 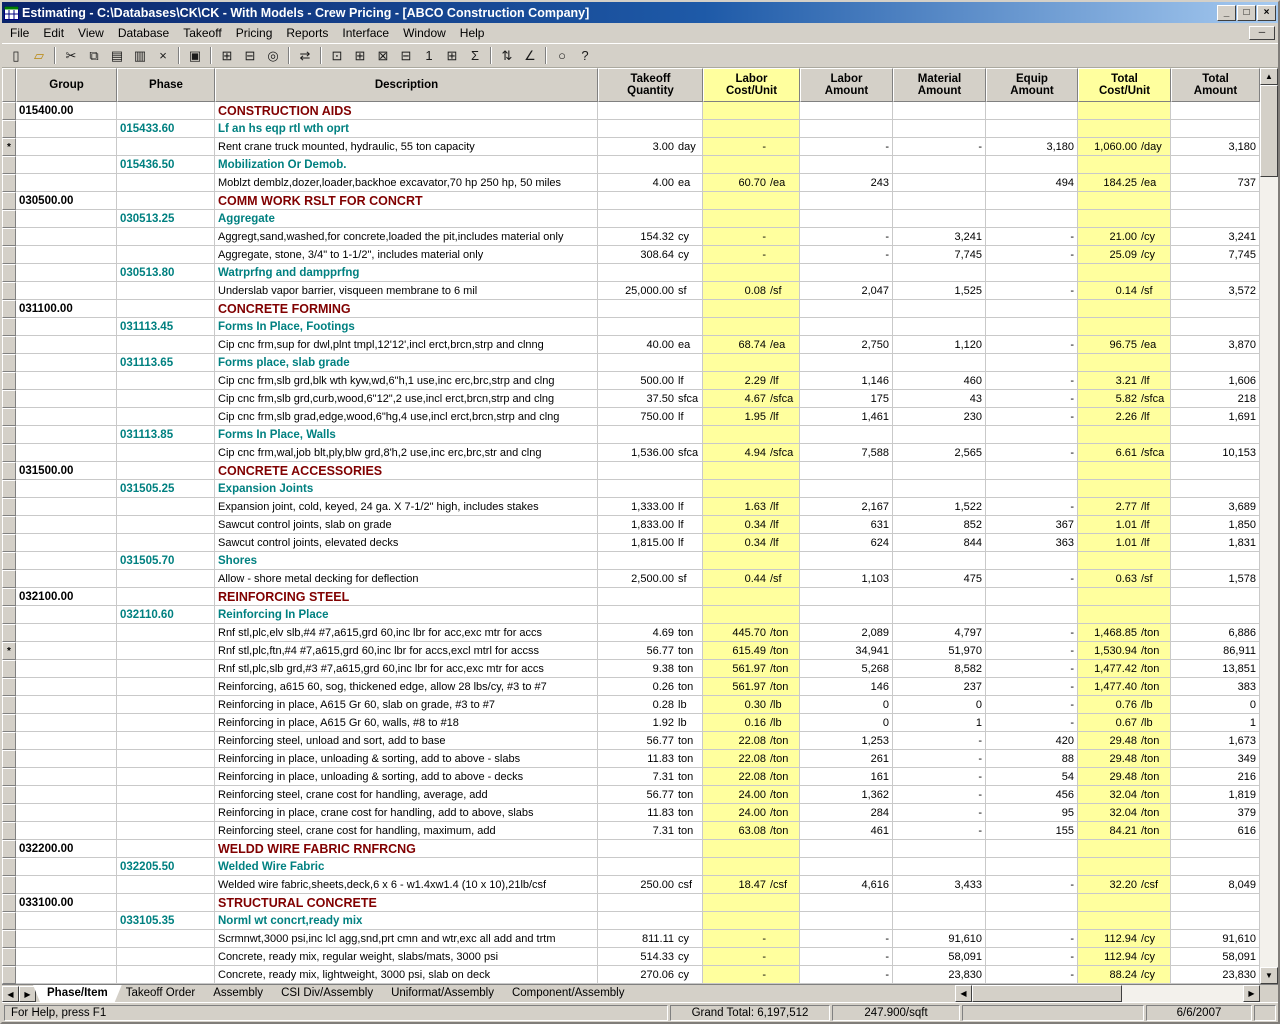 What do you see at coordinates (650, 777) in the screenshot?
I see `cell-takeoff-quantity: 7.31 ton` at bounding box center [650, 777].